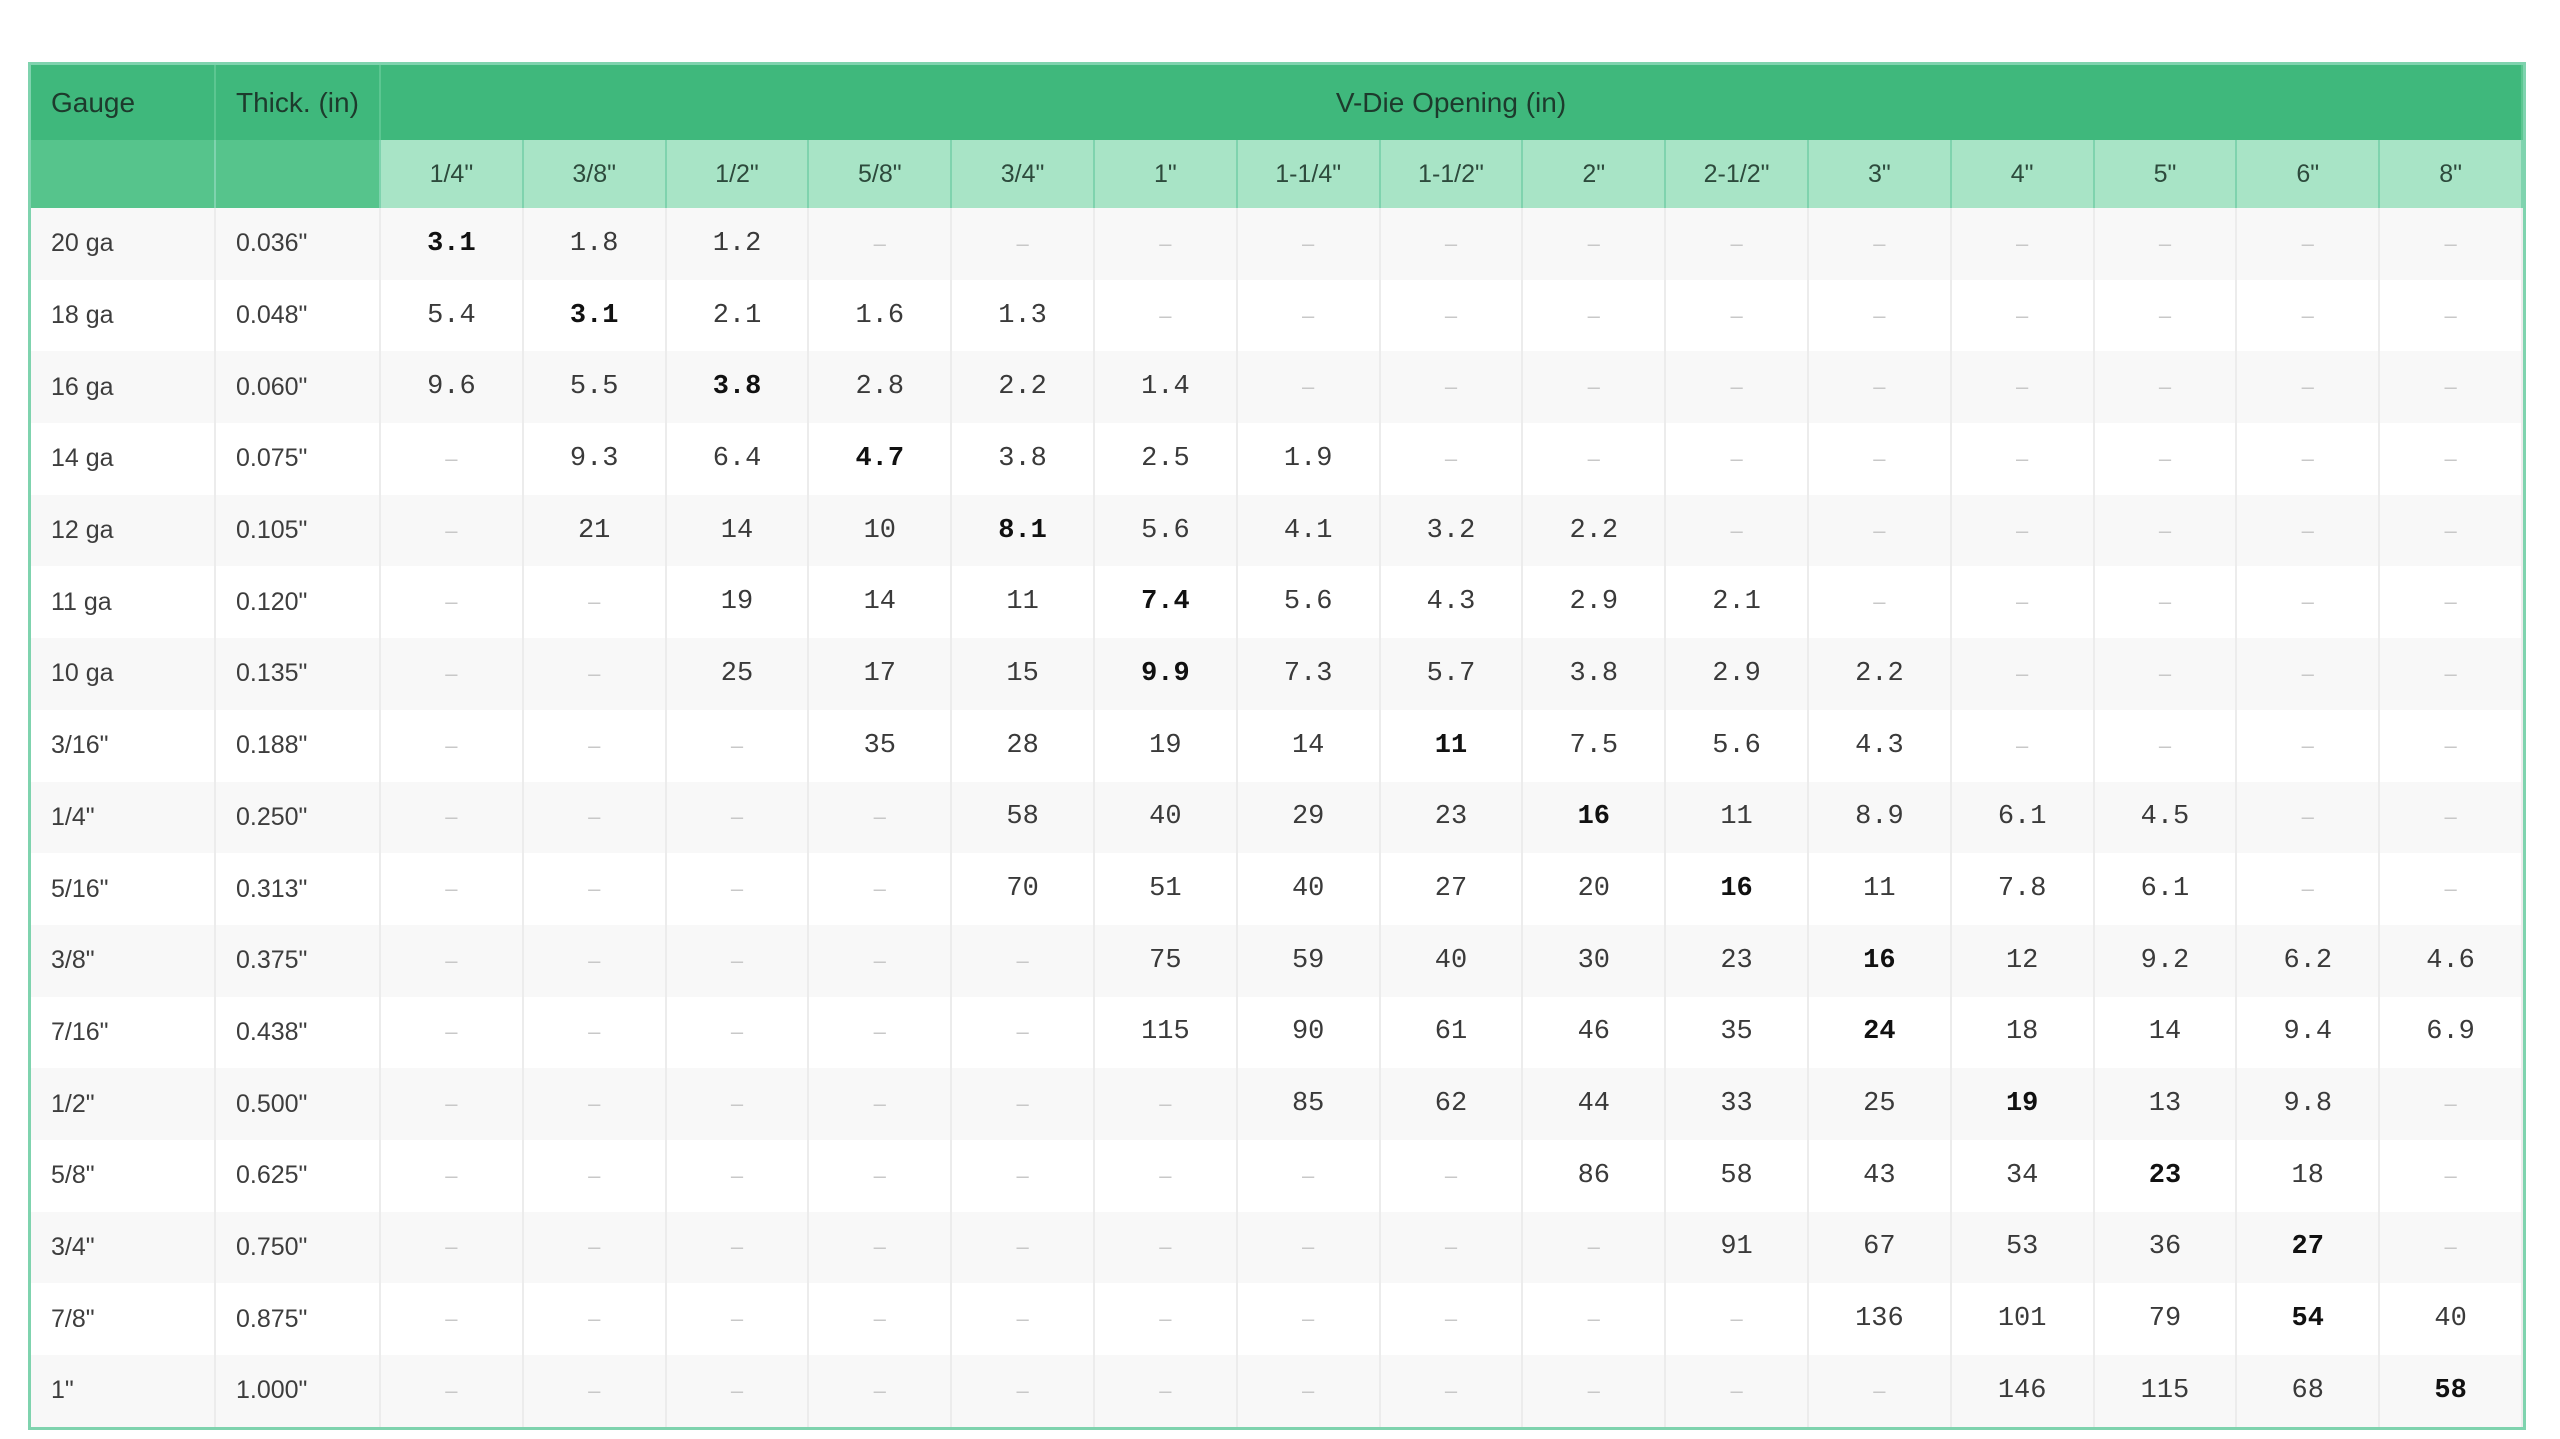 The height and width of the screenshot is (1439, 2560). I want to click on table-row: 1" 1.000" – – – – – – – – – – –146 115 68 58, so click(1277, 1391).